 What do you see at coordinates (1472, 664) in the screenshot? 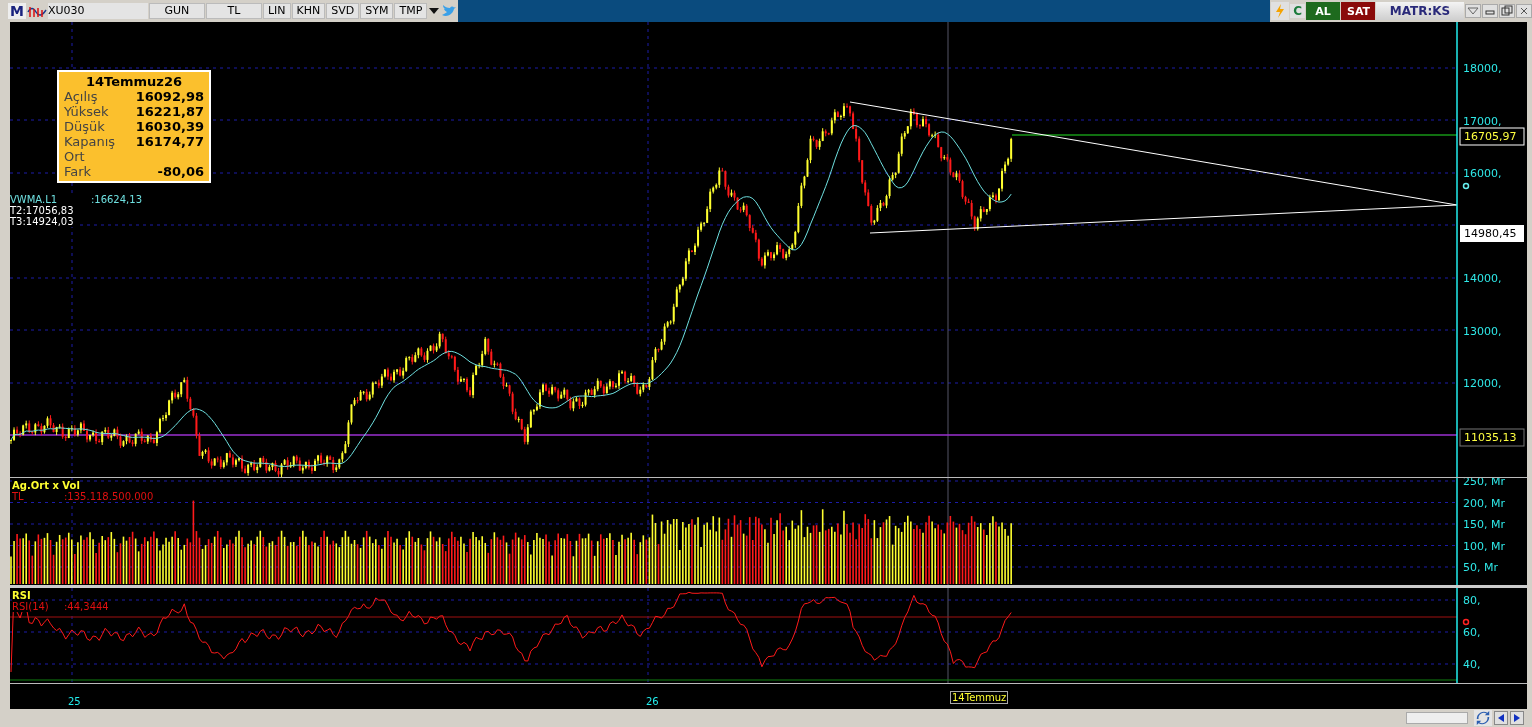
I see `axis-label: 40,` at bounding box center [1472, 664].